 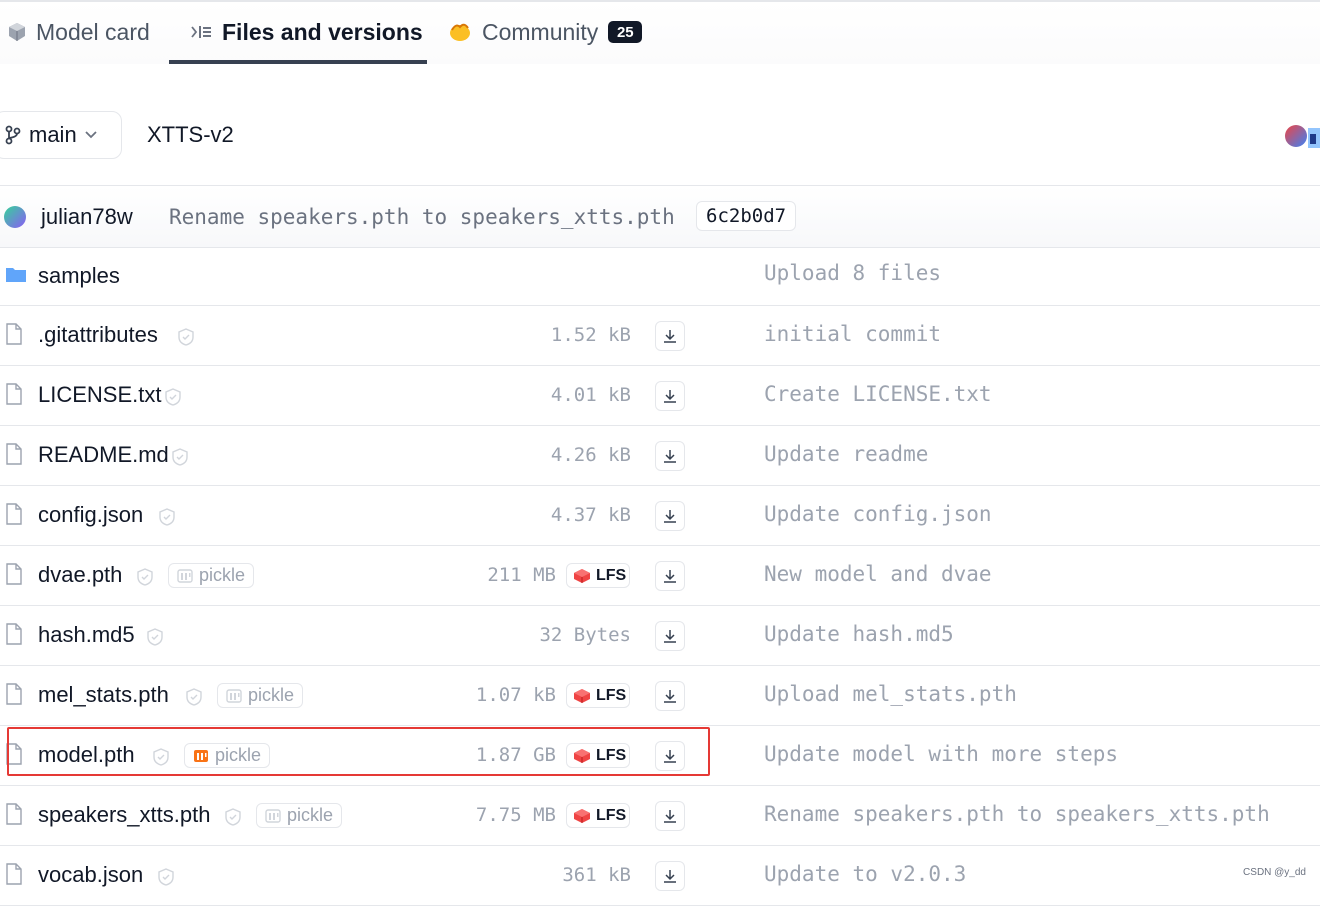 I want to click on file-name: hash.md5, so click(x=86, y=635).